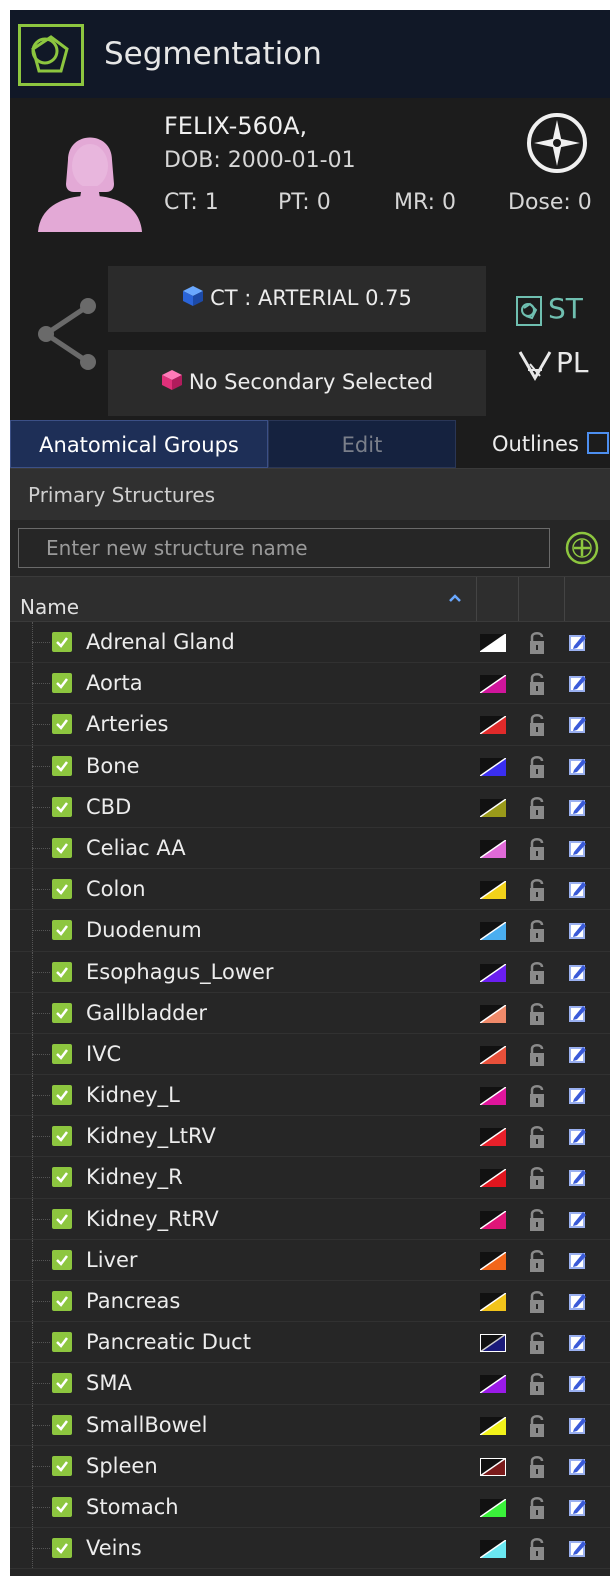 The image size is (610, 1576). Describe the element at coordinates (310, 1425) in the screenshot. I see `structure-row: SmallBowel` at that location.